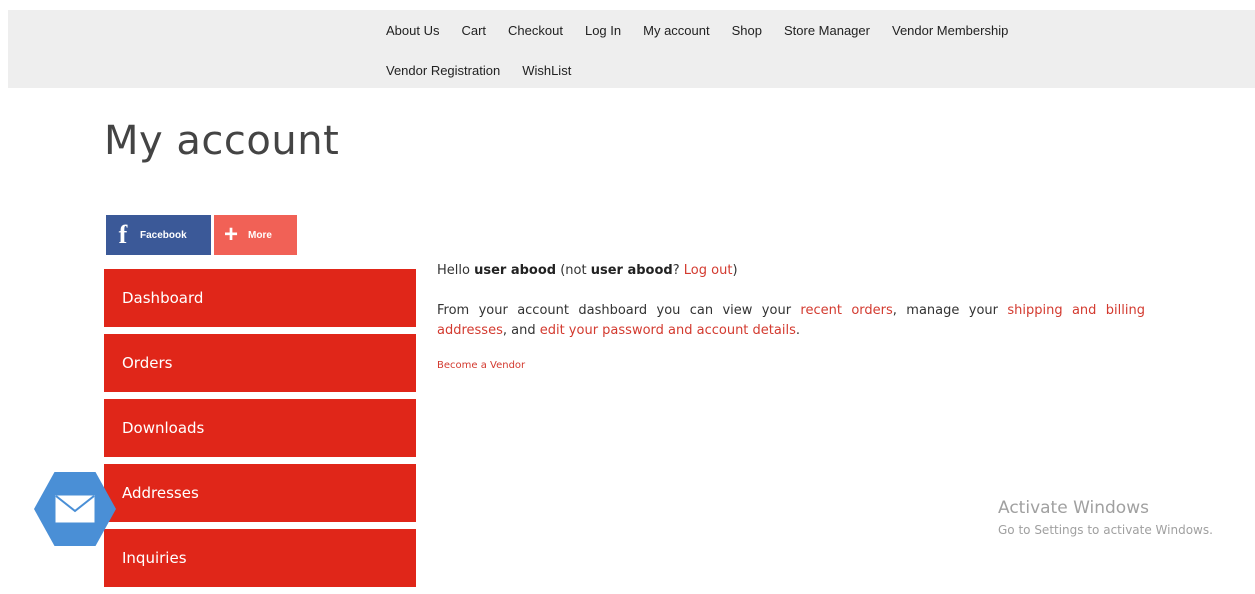 The image size is (1255, 594). What do you see at coordinates (230, 234) in the screenshot?
I see `plus-icon: +` at bounding box center [230, 234].